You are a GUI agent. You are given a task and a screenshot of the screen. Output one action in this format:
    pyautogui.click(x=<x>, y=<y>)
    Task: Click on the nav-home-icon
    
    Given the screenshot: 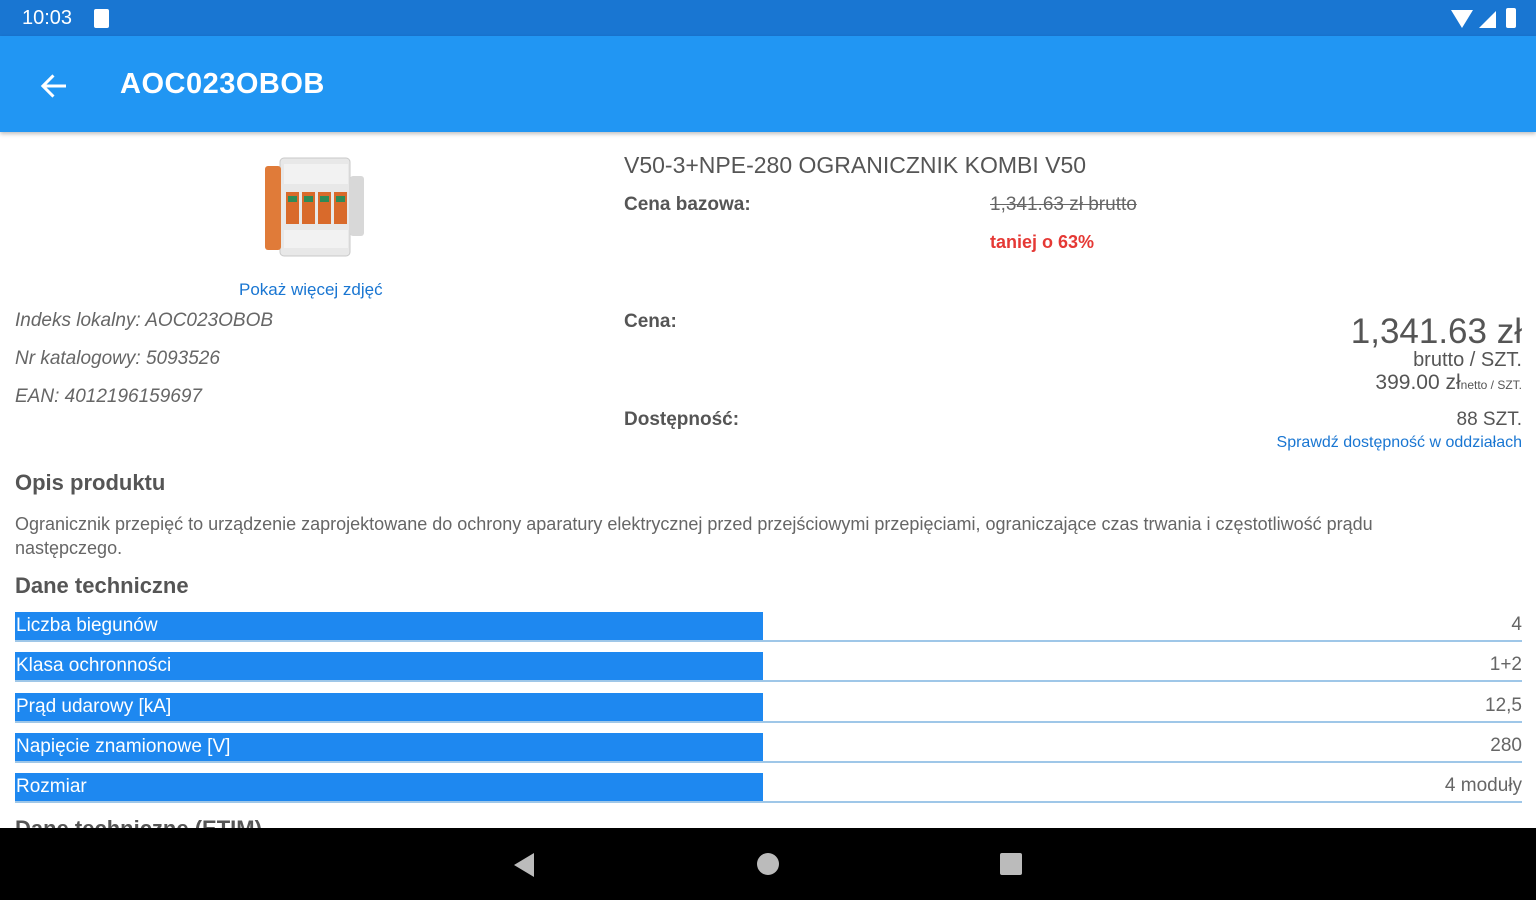 What is the action you would take?
    pyautogui.click(x=768, y=864)
    